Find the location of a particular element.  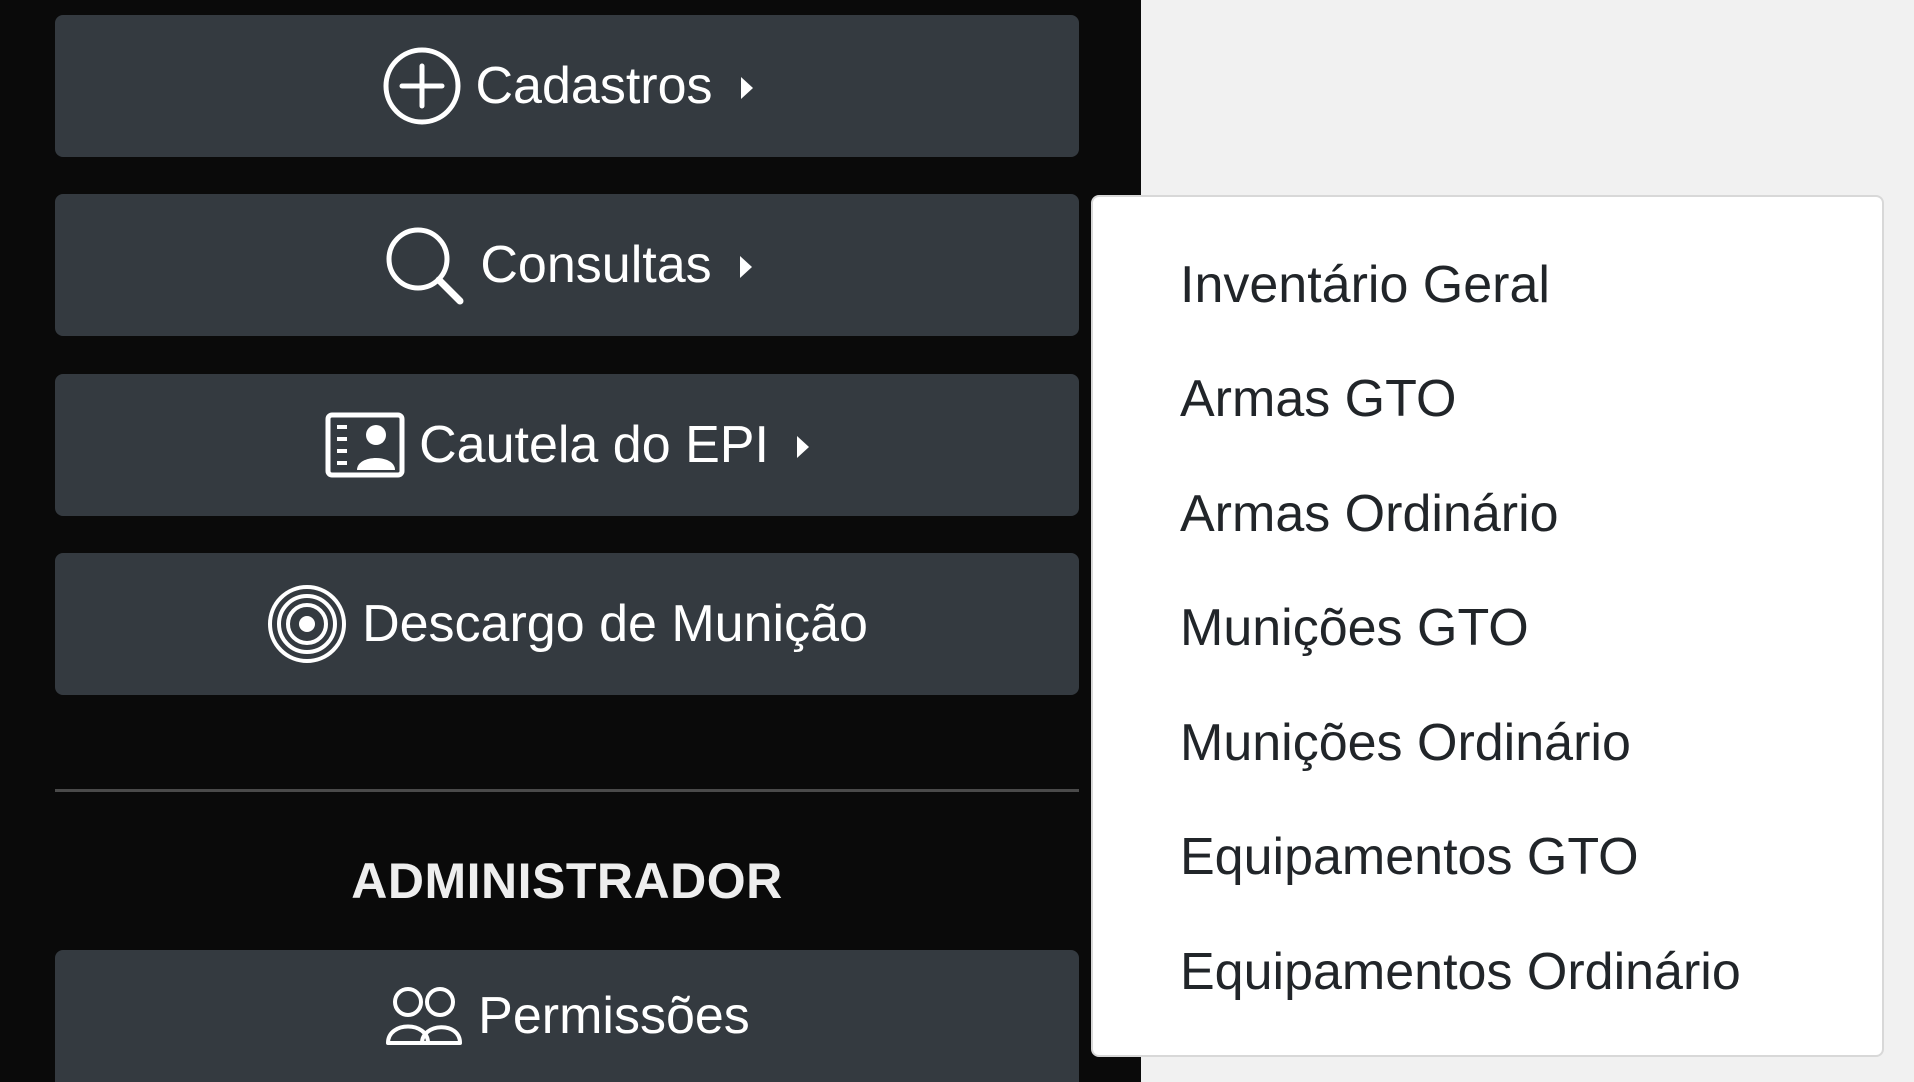

person-card-icon is located at coordinates (365, 445).